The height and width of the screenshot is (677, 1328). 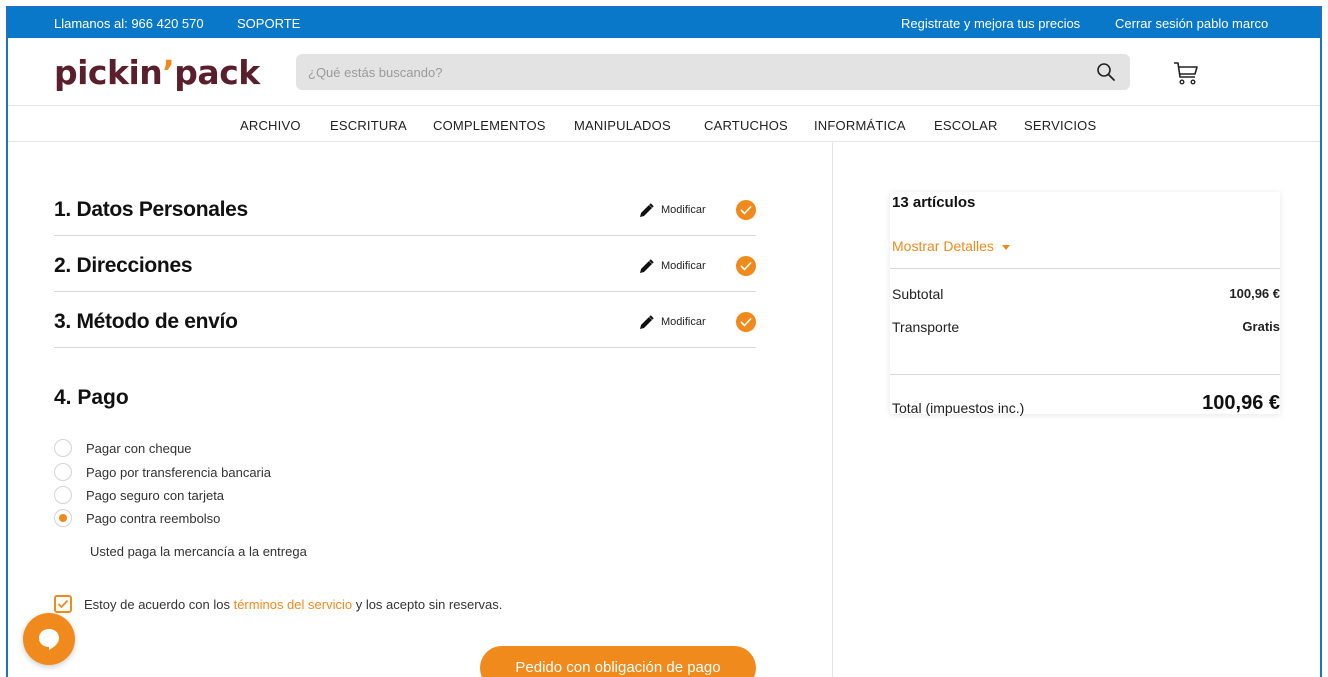 I want to click on payment-option-transfer: Pago por transferencia bancaria, so click(x=162, y=472).